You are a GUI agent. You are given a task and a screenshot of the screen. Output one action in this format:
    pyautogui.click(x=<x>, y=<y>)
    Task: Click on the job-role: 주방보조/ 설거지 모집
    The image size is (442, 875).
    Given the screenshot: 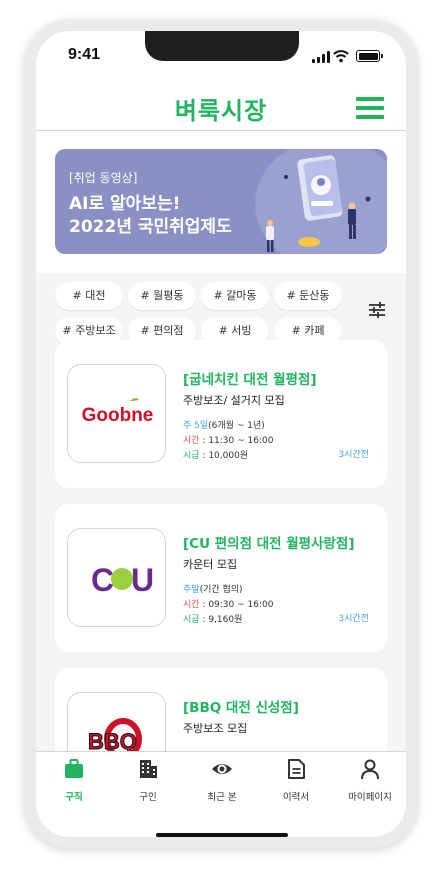 What is the action you would take?
    pyautogui.click(x=234, y=400)
    